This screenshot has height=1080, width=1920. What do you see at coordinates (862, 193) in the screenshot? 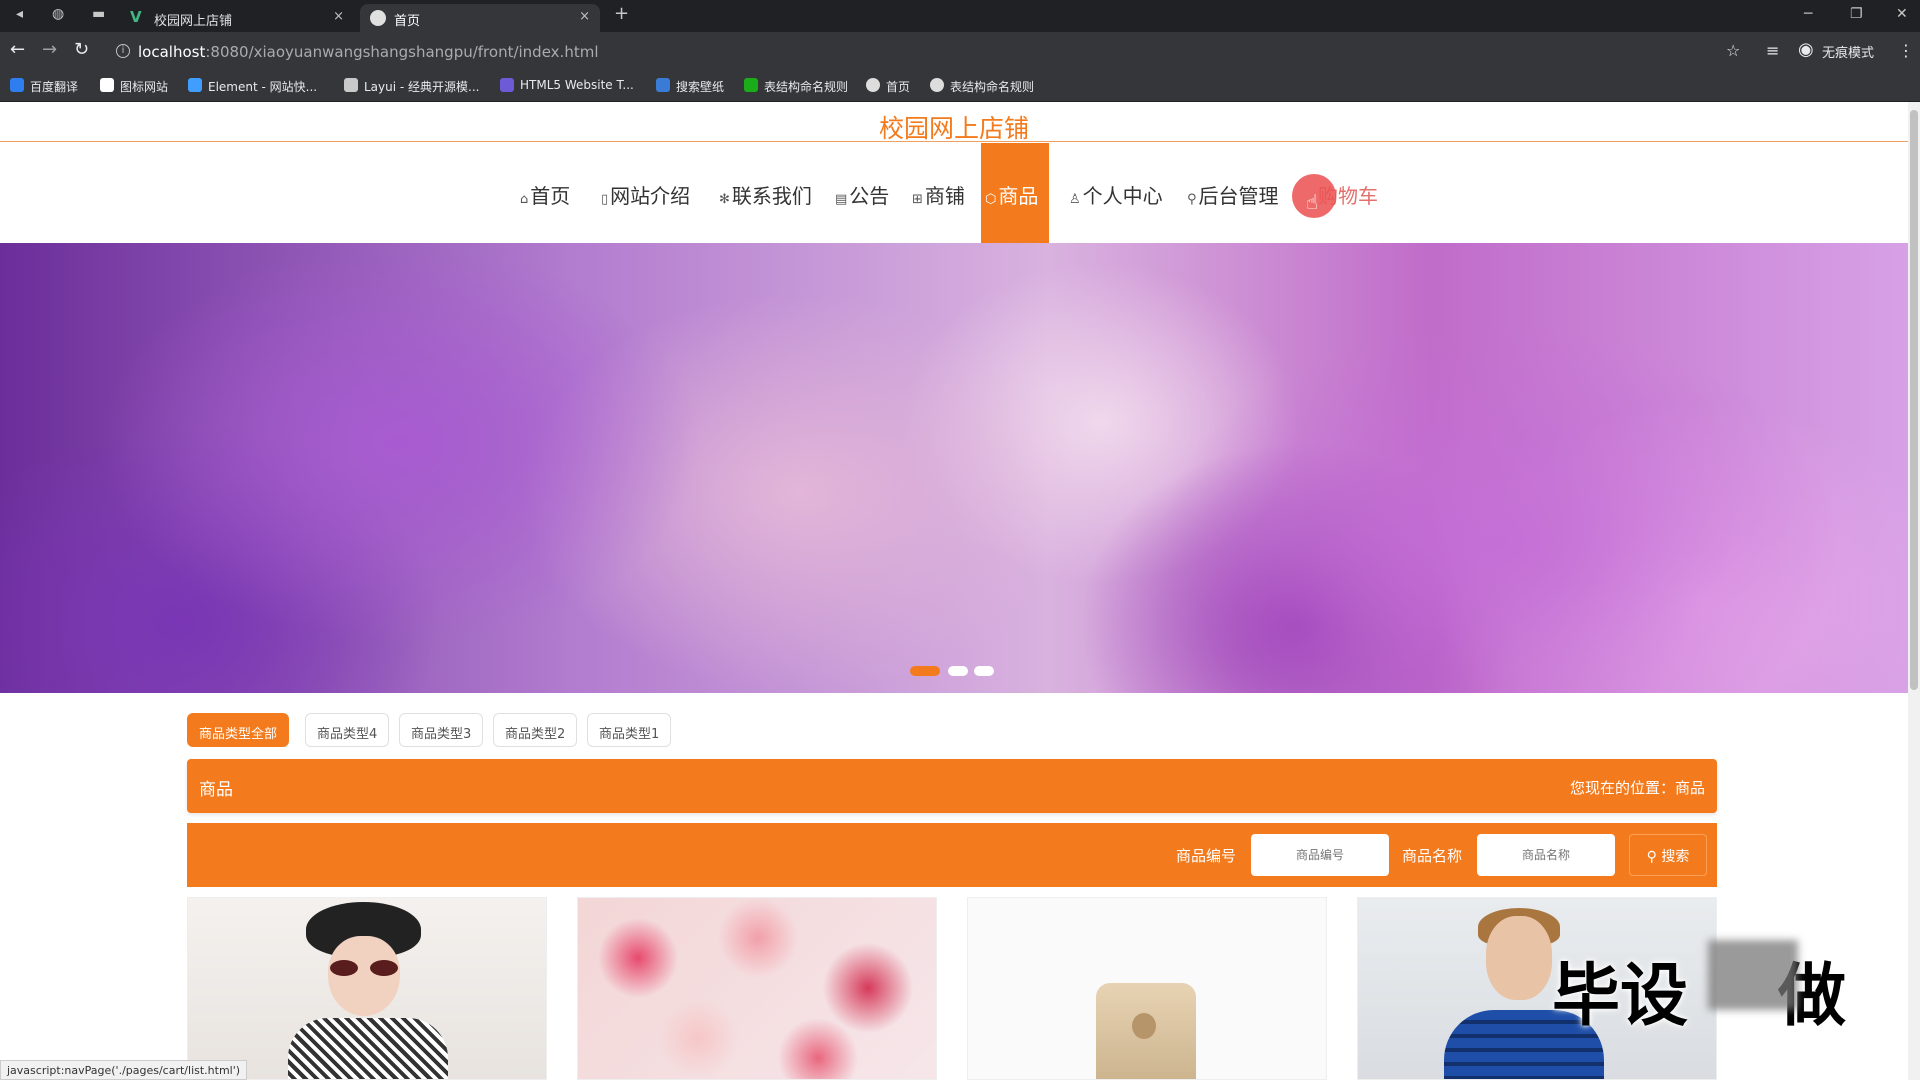
I see `nav-notice: ▤ 公告` at bounding box center [862, 193].